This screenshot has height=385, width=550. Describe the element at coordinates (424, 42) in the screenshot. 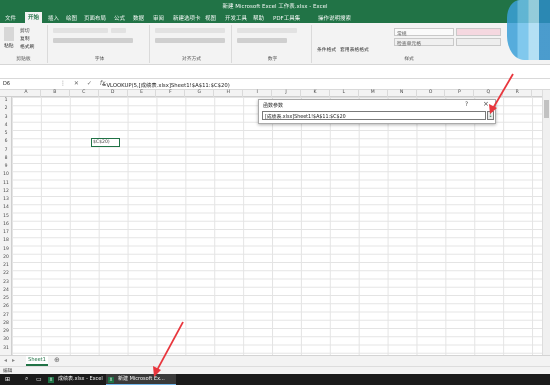

I see `style-check-cell: 检查单元格` at that location.